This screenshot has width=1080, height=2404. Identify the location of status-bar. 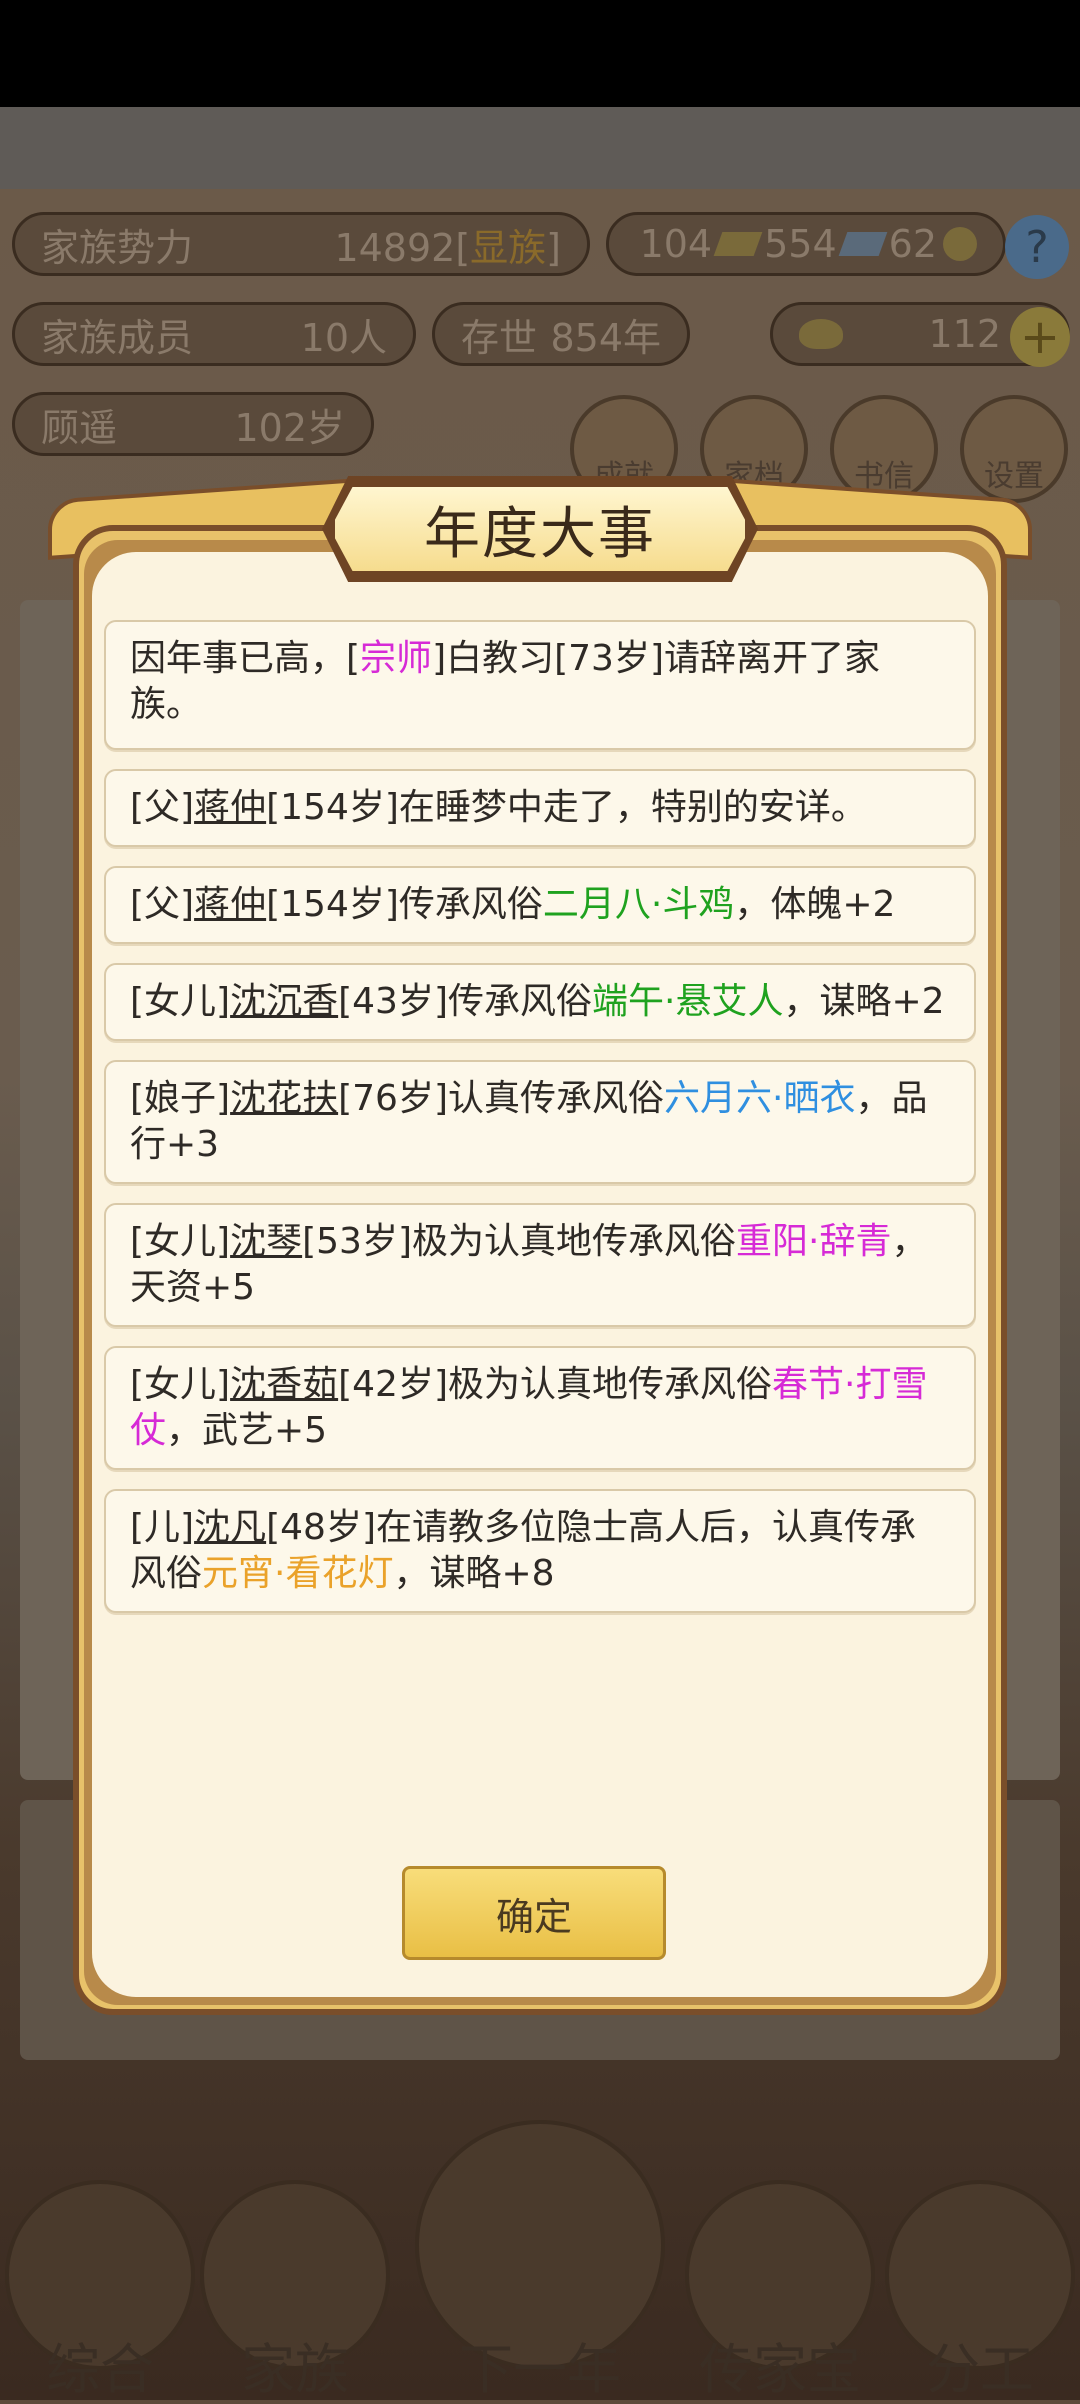
(540, 53).